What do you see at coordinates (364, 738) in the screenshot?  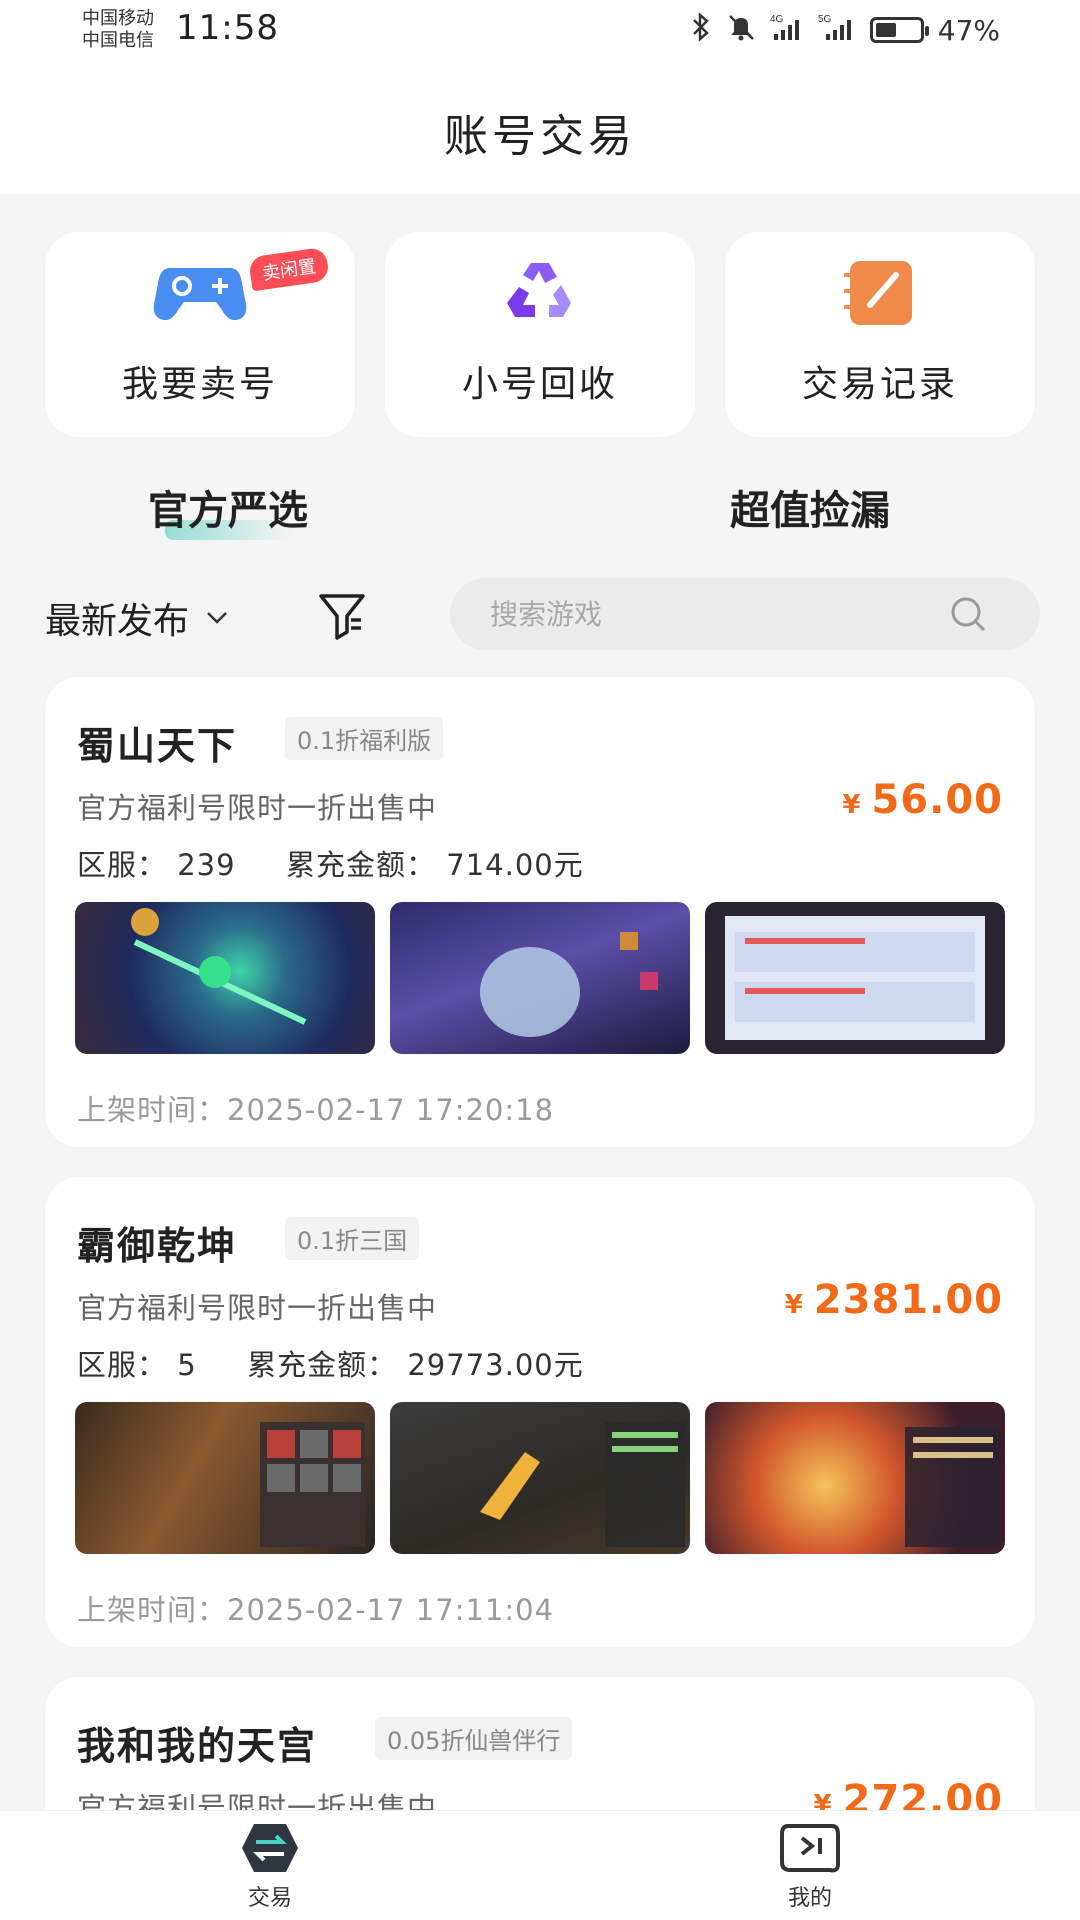 I see `version-tag: 0.1折福利版` at bounding box center [364, 738].